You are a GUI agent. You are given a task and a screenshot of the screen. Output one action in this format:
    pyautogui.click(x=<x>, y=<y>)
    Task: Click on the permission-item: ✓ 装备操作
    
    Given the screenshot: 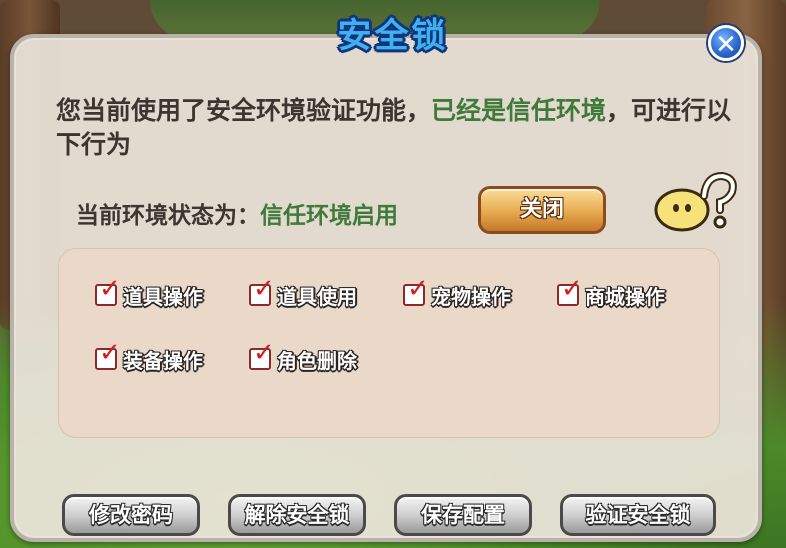 What is the action you would take?
    pyautogui.click(x=149, y=357)
    